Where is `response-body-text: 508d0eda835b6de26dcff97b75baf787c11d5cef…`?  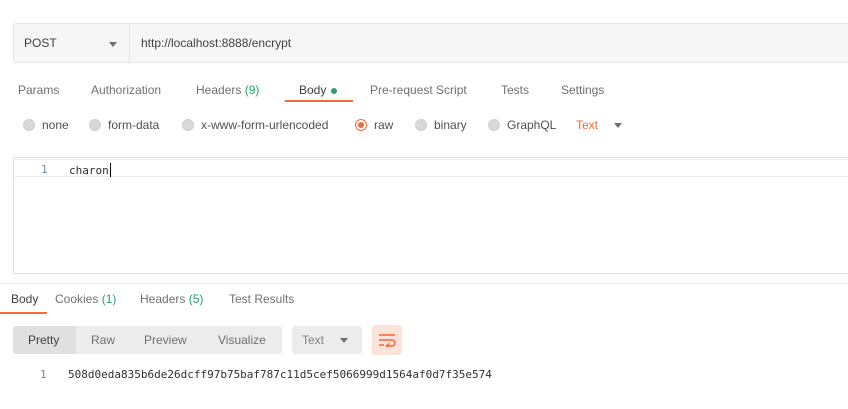
response-body-text: 508d0eda835b6de26dcff97b75baf787c11d5cef… is located at coordinates (280, 374).